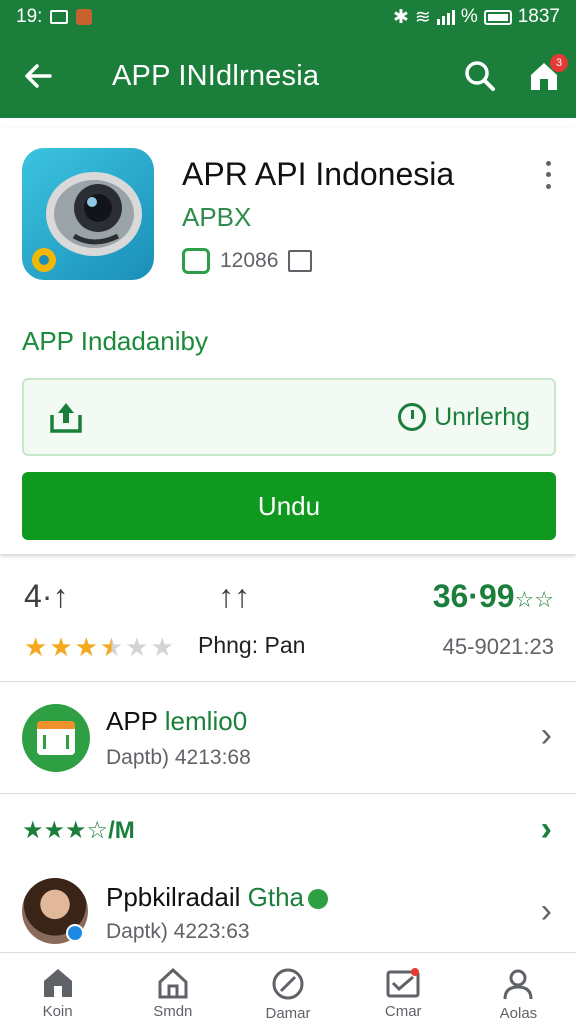 The height and width of the screenshot is (1024, 576). Describe the element at coordinates (403, 983) in the screenshot. I see `inbox-icon` at that location.